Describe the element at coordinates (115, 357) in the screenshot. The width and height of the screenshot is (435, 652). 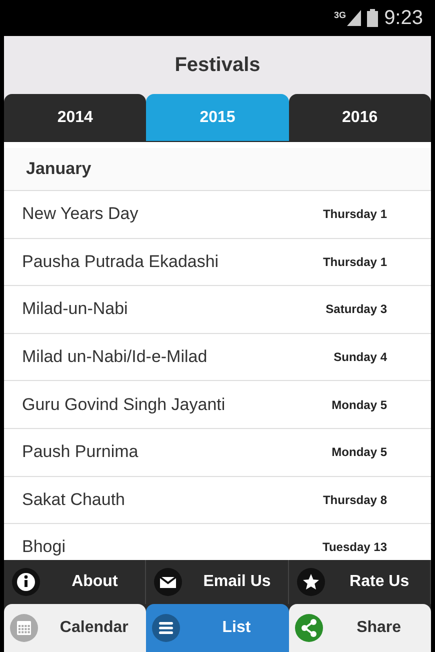
I see `festival-name: Milad un-Nabi/Id-e-Milad` at that location.